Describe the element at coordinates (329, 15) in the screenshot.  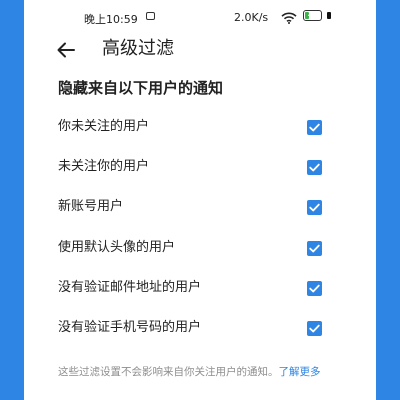
I see `notification-dot-icon` at that location.